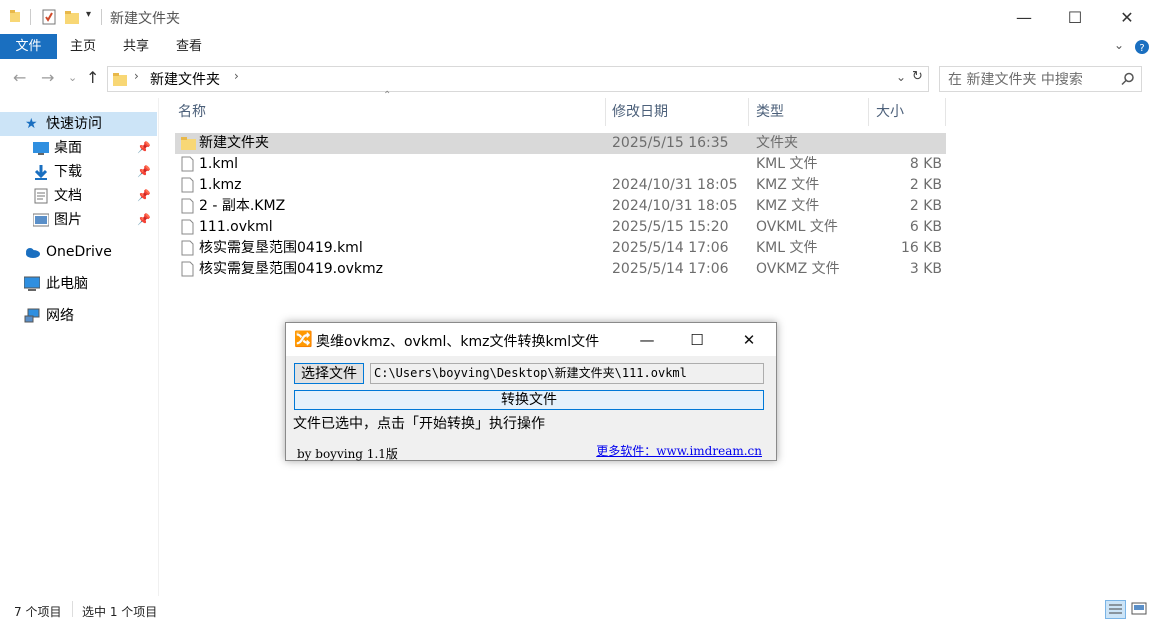 The height and width of the screenshot is (623, 1154). What do you see at coordinates (281, 248) in the screenshot?
I see `file-name: 核实需复垦范围0419.kml` at bounding box center [281, 248].